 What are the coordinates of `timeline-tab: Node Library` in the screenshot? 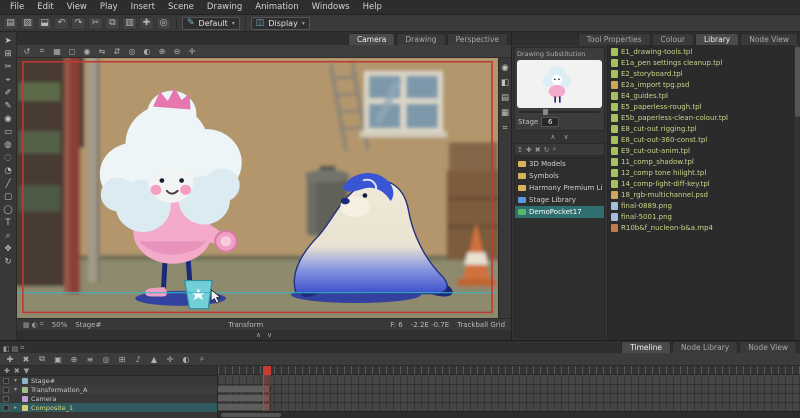 It's located at (705, 347).